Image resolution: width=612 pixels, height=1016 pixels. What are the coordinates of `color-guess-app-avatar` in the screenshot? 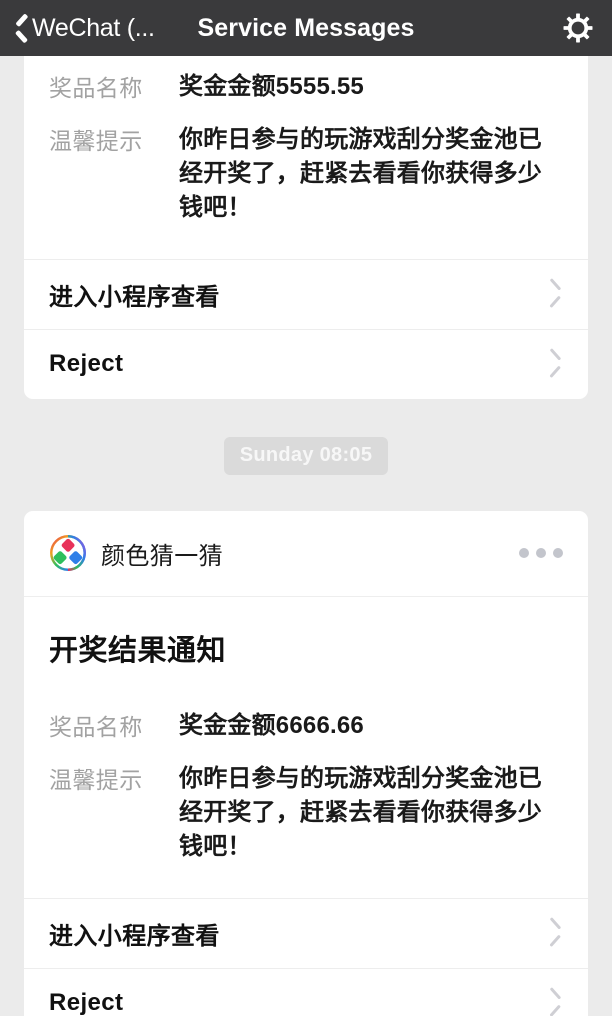 It's located at (68, 553).